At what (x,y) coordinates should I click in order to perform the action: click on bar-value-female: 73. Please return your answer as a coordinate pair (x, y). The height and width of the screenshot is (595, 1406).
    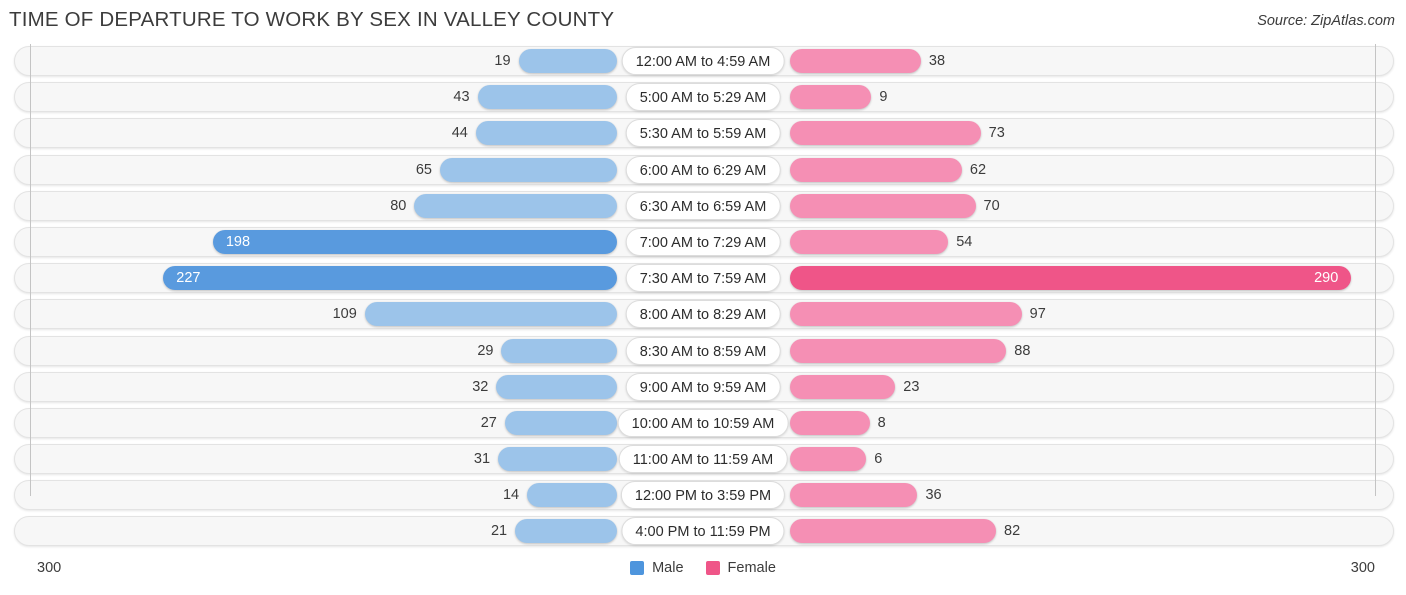
    Looking at the image, I should click on (996, 133).